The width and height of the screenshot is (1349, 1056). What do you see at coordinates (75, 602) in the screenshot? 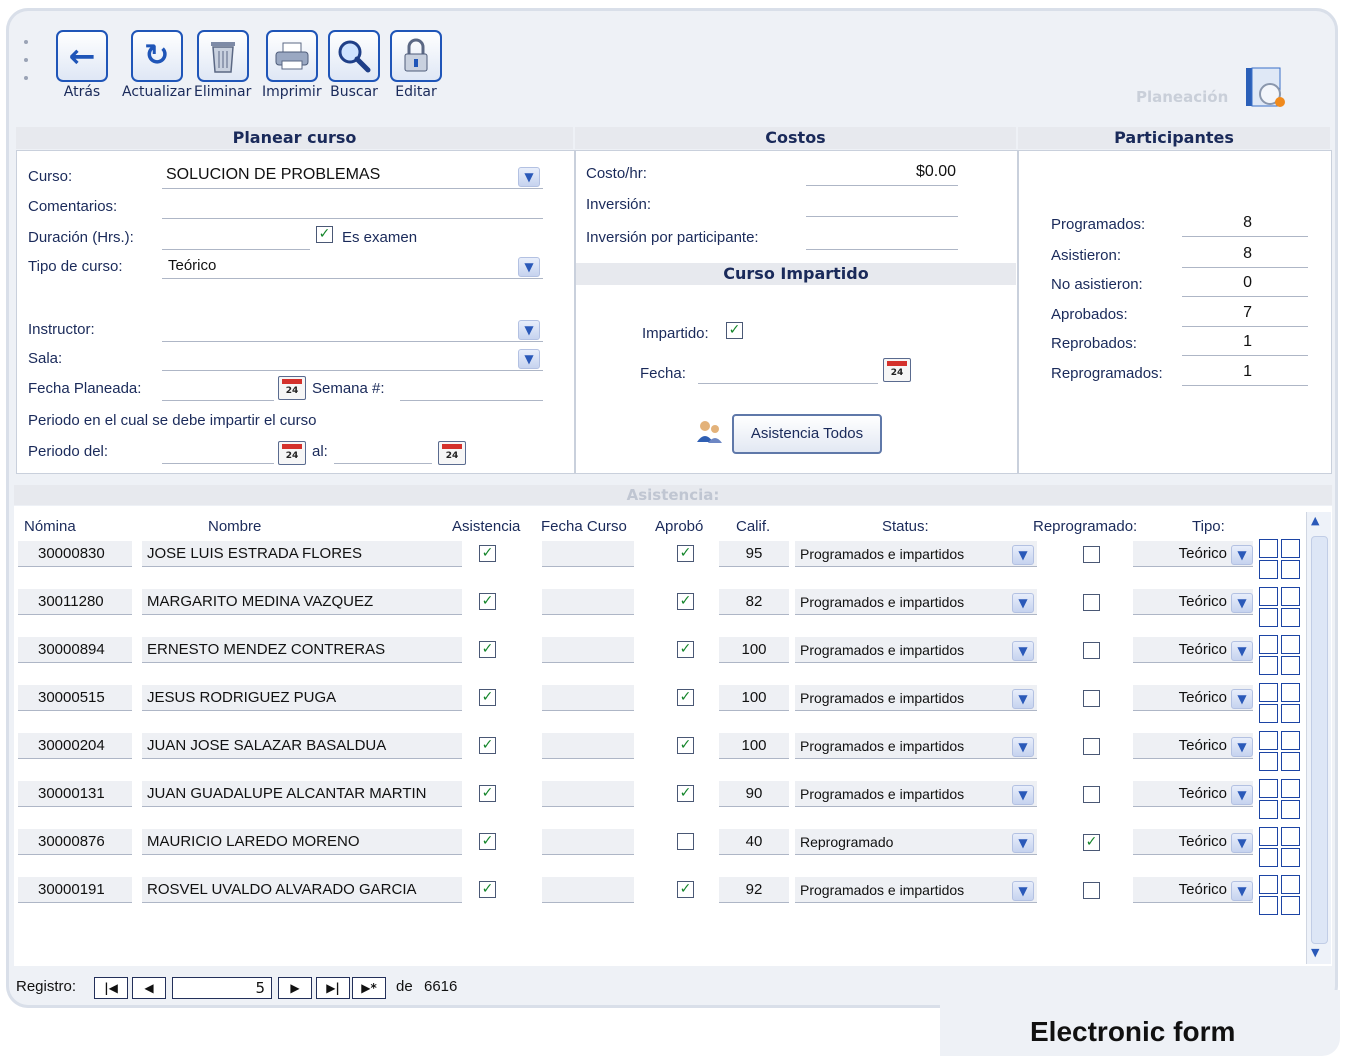
I see `cell-nomina: 30011280` at bounding box center [75, 602].